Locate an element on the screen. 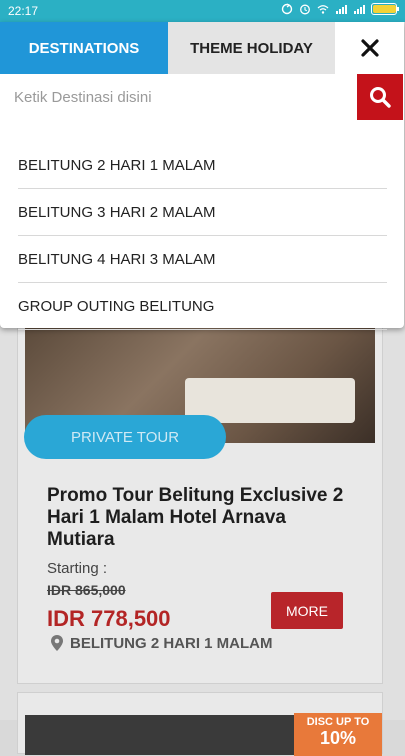 The image size is (405, 756). new-price: IDR 778,500 is located at coordinates (109, 618).